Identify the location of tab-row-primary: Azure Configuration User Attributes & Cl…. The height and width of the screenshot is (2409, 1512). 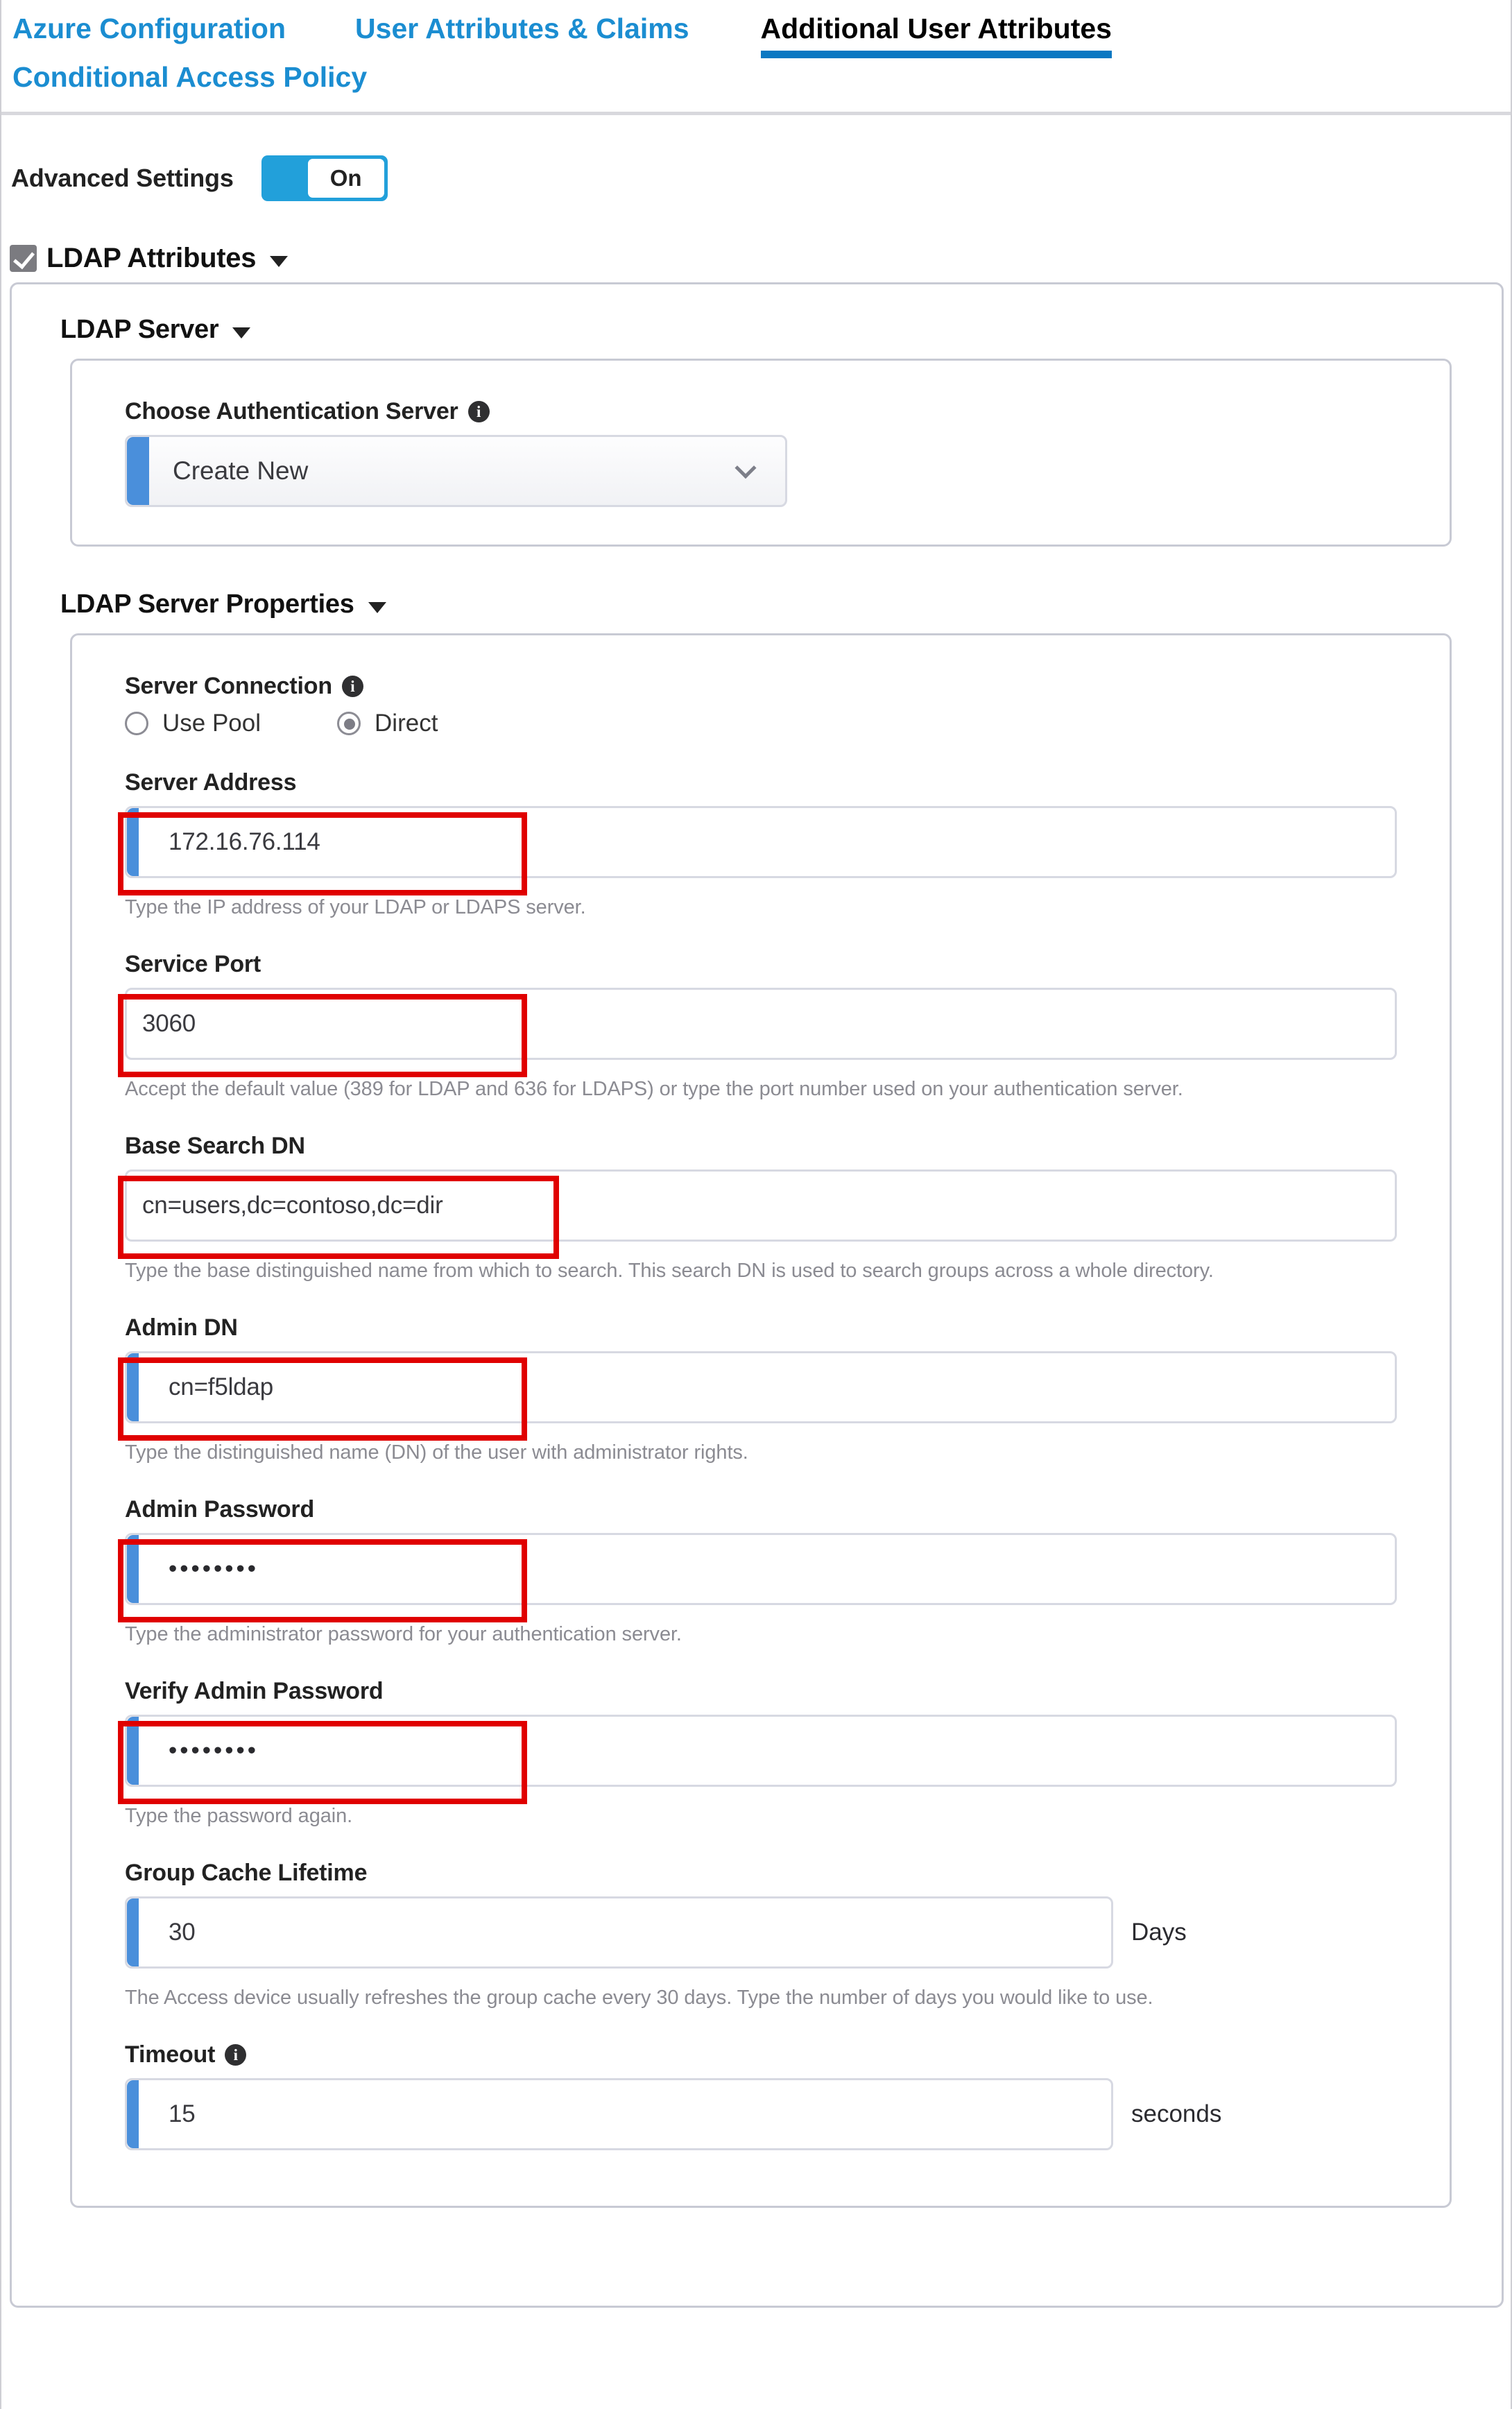
(756, 35).